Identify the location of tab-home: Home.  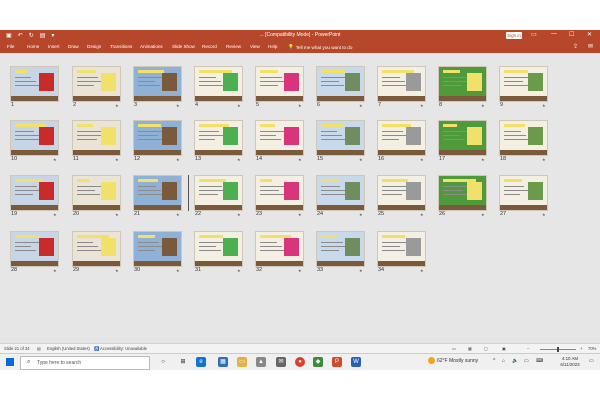
(33, 46).